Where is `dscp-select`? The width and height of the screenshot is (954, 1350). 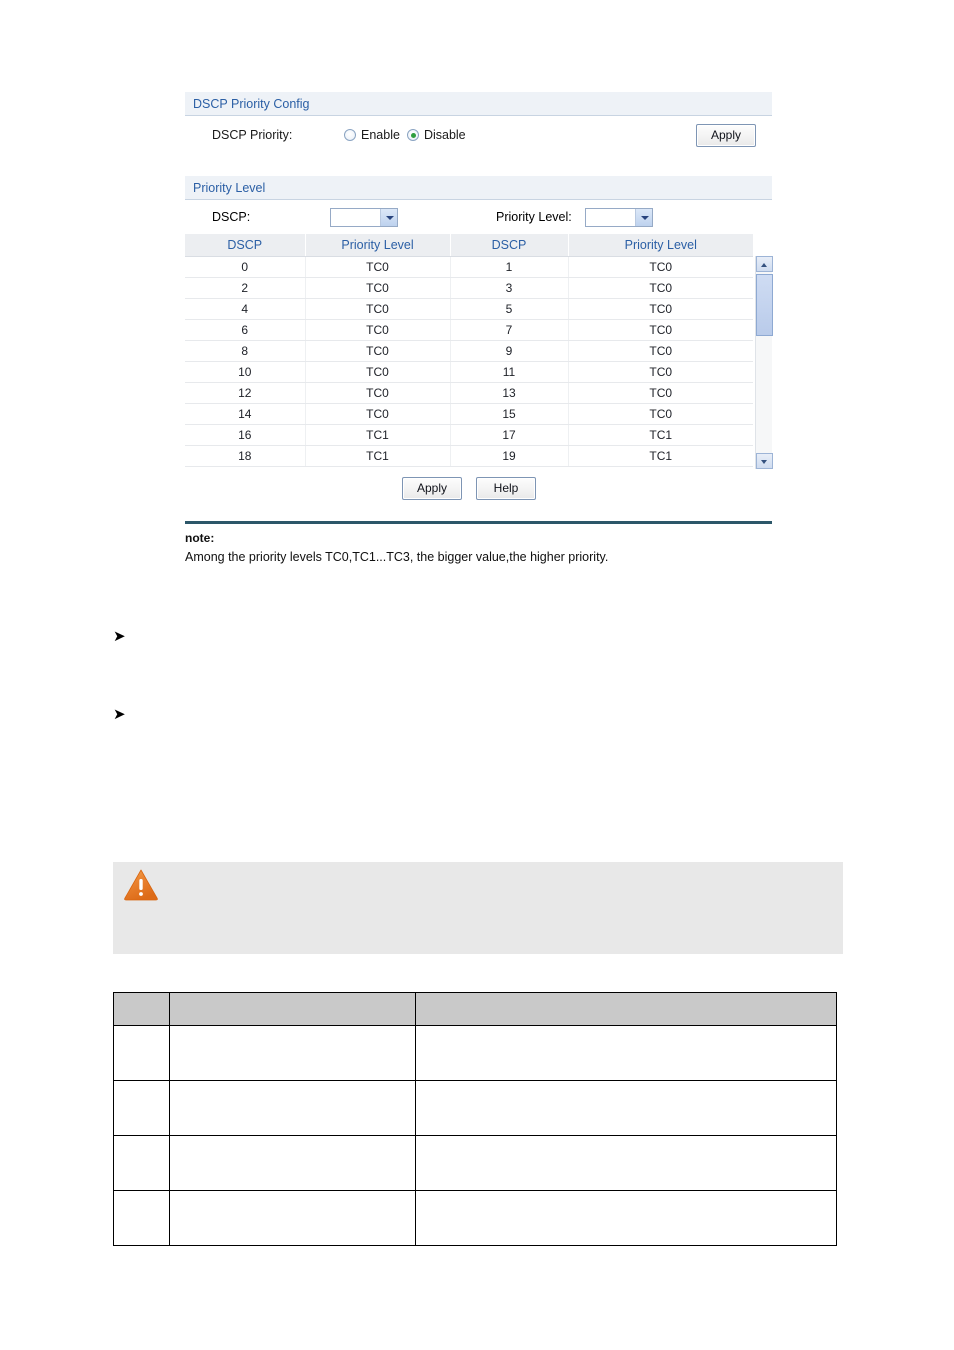 dscp-select is located at coordinates (364, 217).